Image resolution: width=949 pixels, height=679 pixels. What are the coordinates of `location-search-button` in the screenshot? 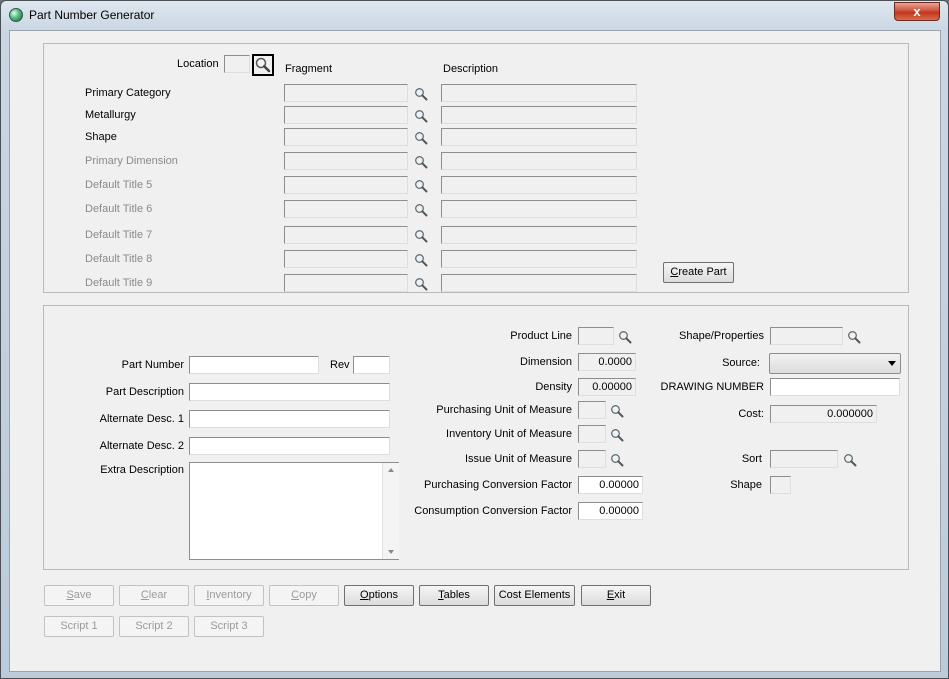 It's located at (263, 65).